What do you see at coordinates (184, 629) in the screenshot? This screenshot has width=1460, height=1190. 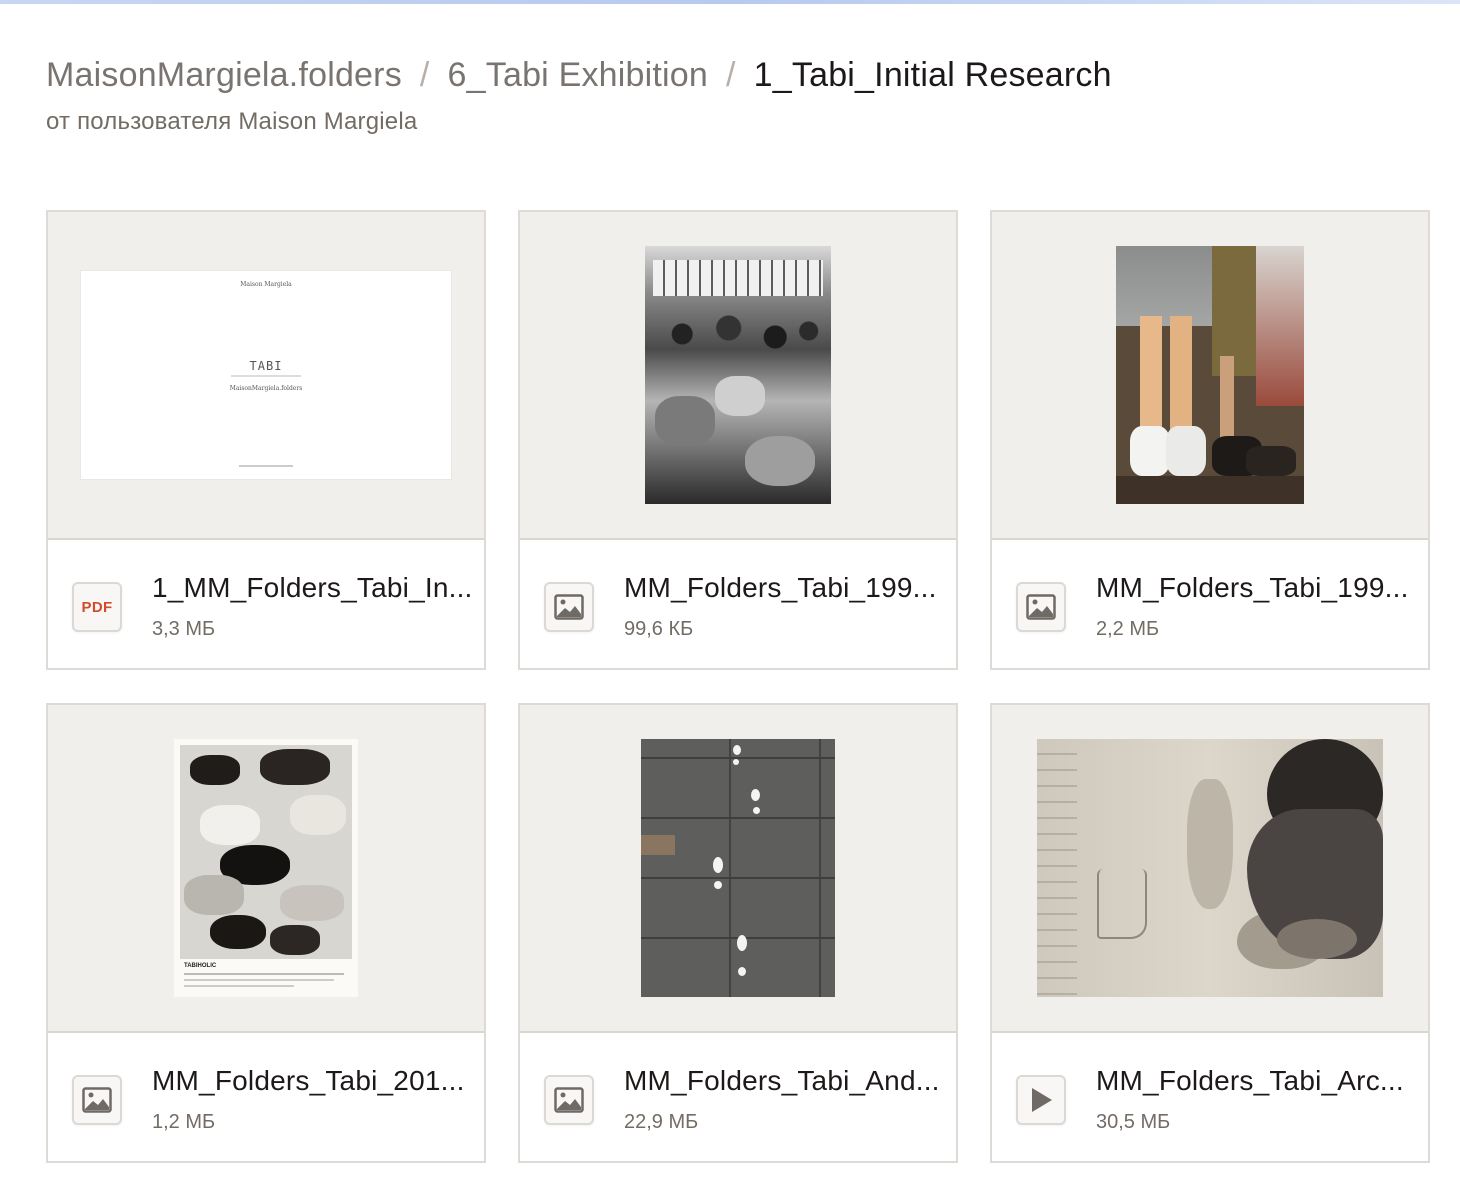 I see `file-size: 3,3 МБ` at bounding box center [184, 629].